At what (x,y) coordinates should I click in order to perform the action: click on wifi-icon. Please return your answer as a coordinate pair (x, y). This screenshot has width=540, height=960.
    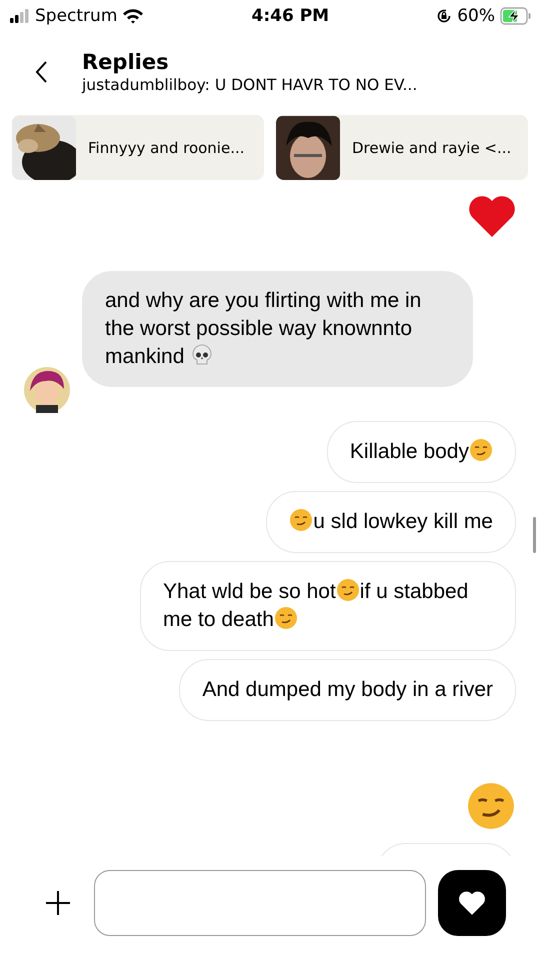
    Looking at the image, I should click on (133, 16).